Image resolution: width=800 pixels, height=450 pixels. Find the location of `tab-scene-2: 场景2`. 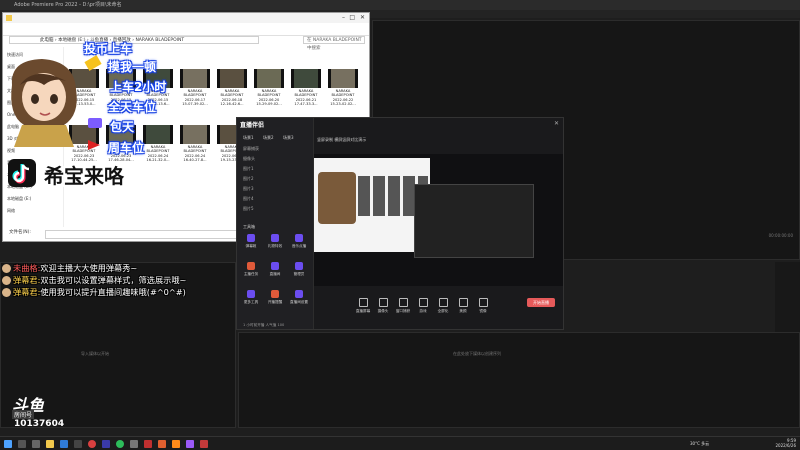

tab-scene-2: 场景2 is located at coordinates (268, 138).